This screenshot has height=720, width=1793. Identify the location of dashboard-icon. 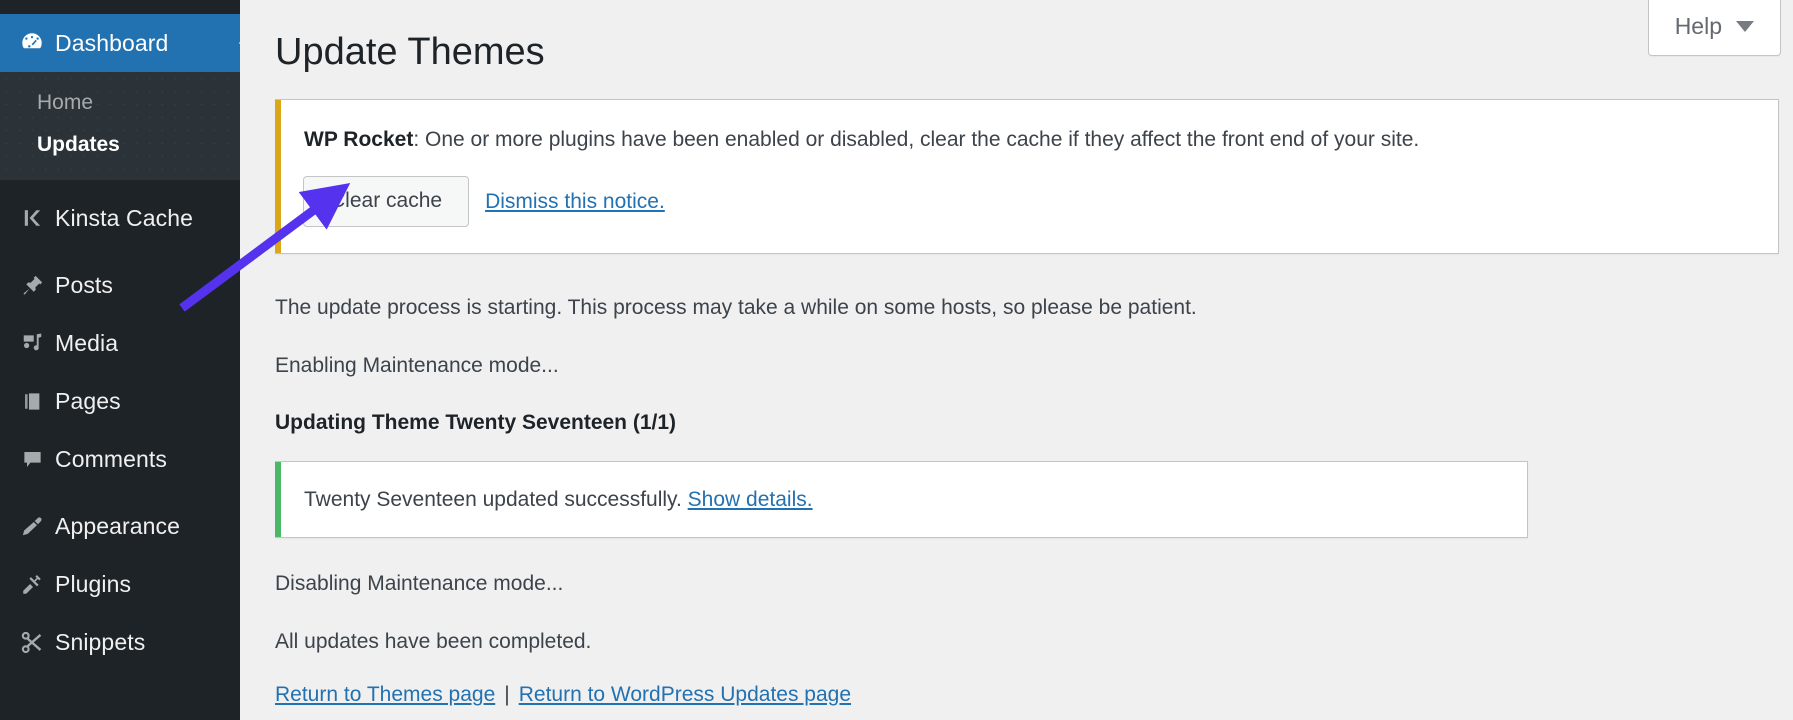
(32, 43).